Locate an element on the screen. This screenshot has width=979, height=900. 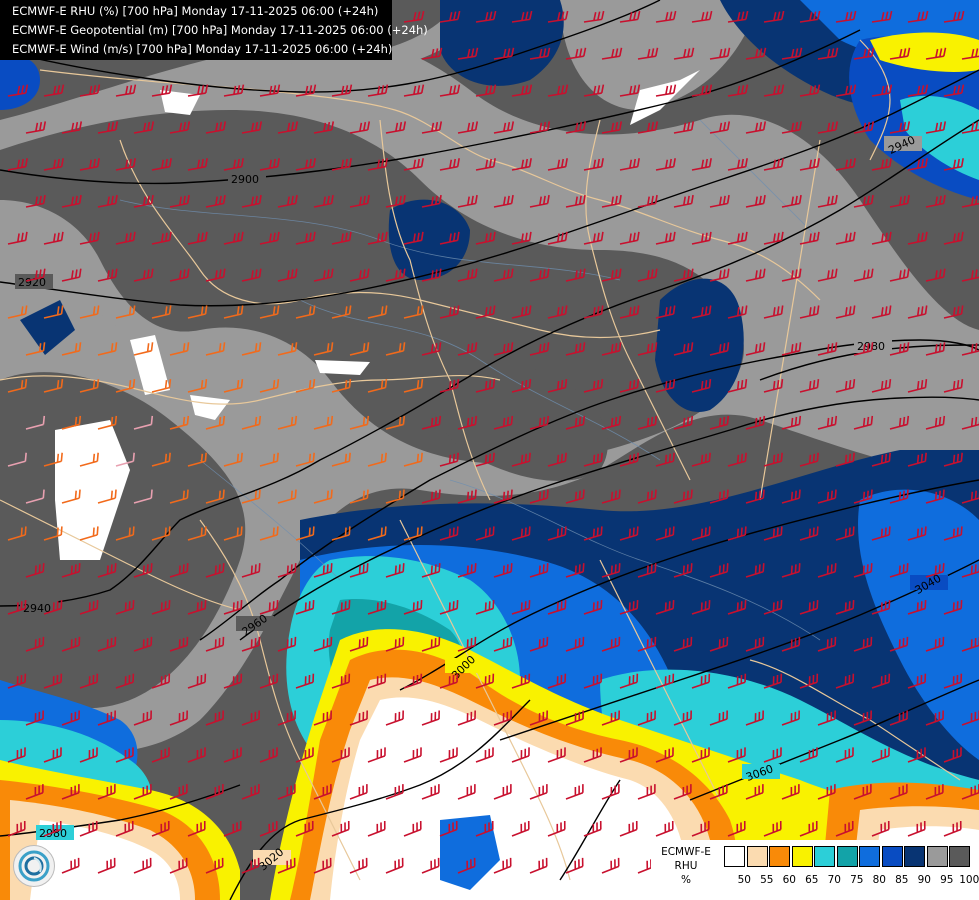
legend-title: ECMWF-E RHU % is located at coordinates (686, 866).